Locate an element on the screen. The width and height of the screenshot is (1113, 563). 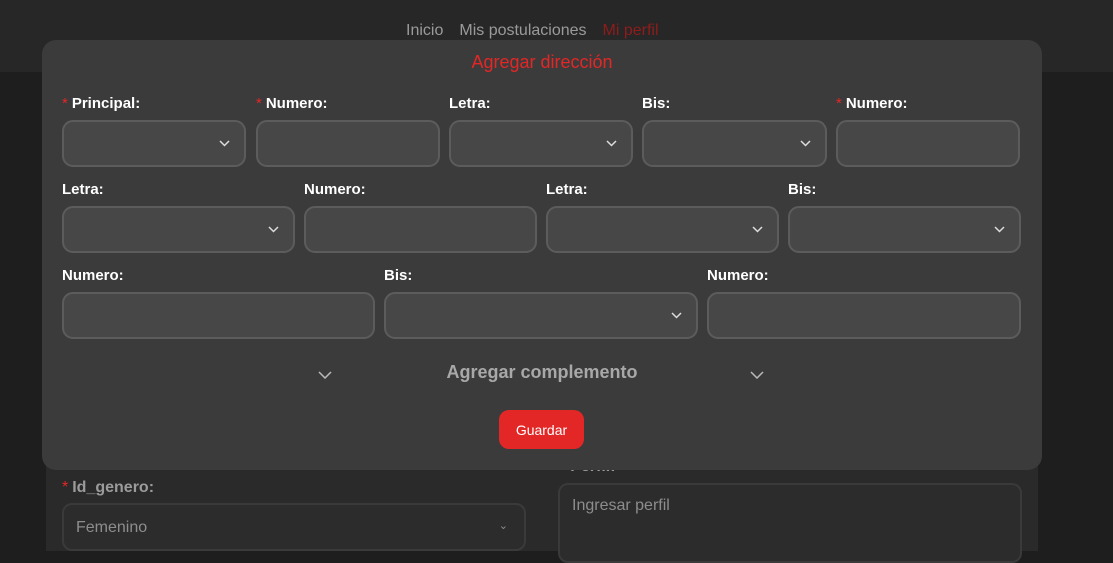
profile-placeholder: Ingresar perfil is located at coordinates (621, 505).